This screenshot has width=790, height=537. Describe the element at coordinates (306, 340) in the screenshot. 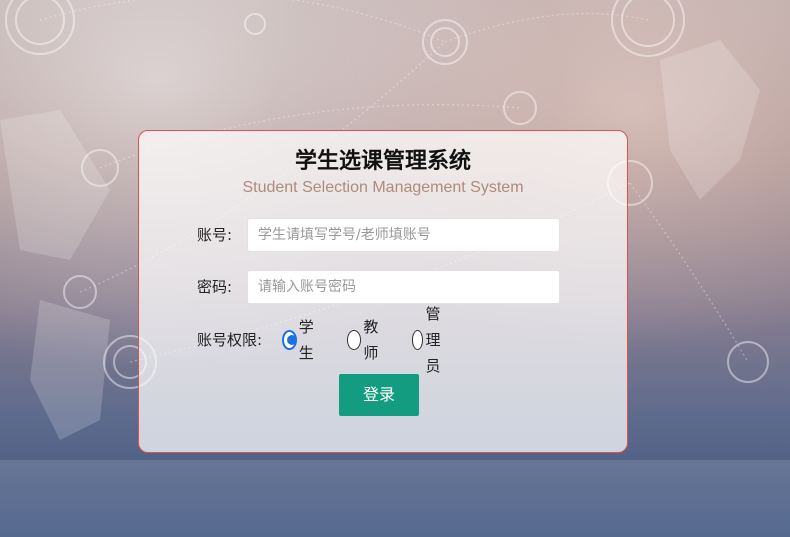

I see `role-student-label: 学生` at that location.